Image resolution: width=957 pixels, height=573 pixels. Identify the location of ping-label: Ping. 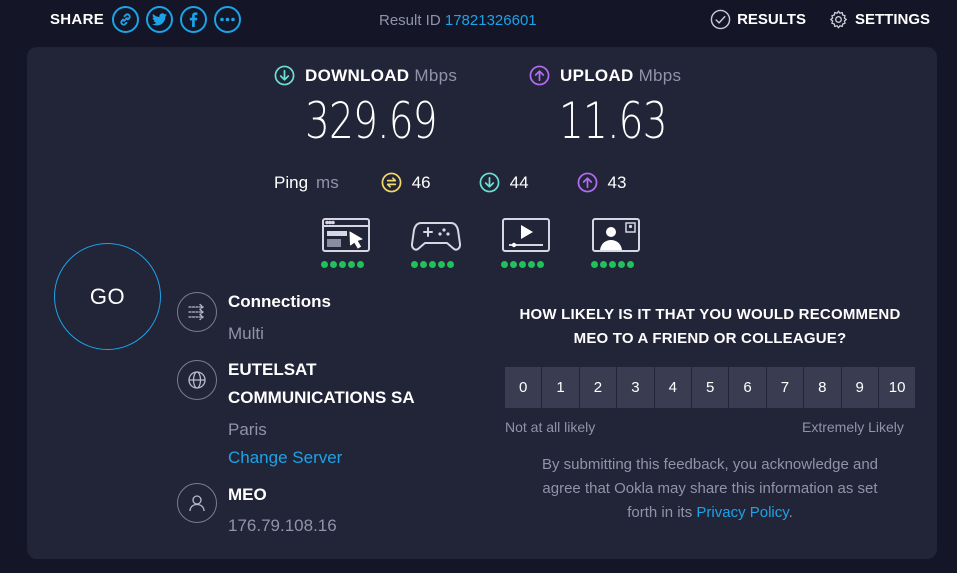
(291, 182).